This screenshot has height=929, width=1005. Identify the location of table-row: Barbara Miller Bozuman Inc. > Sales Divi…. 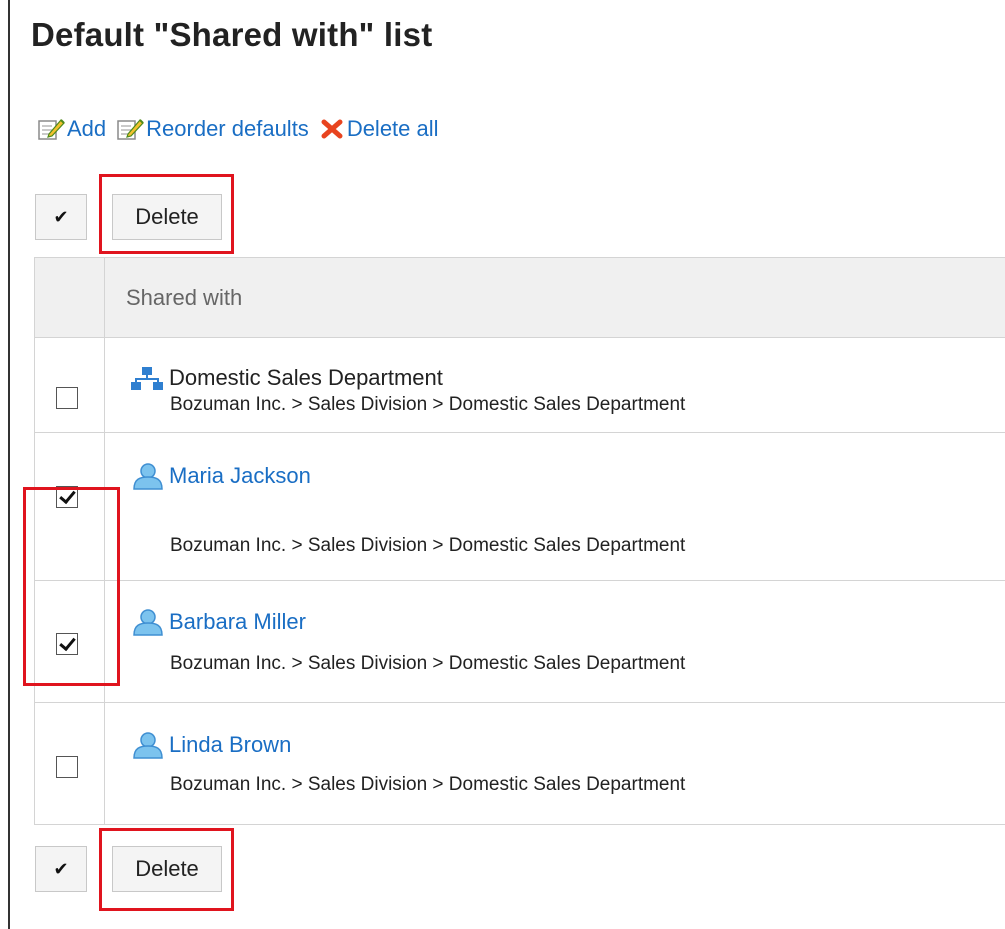
(520, 642).